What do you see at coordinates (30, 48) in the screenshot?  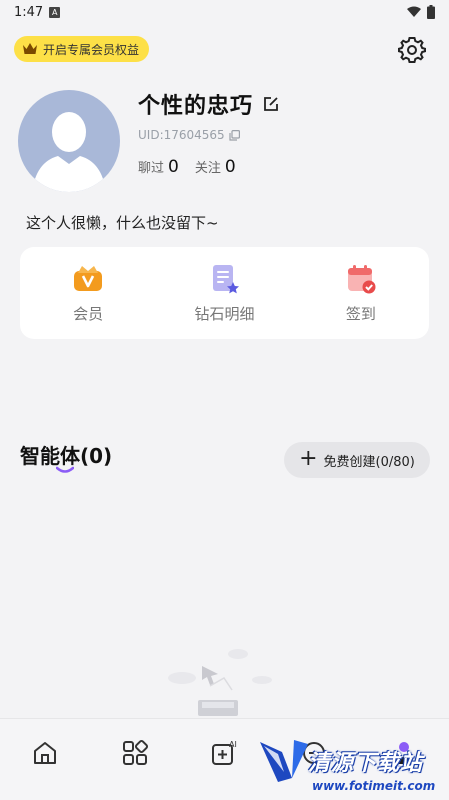 I see `crown-icon` at bounding box center [30, 48].